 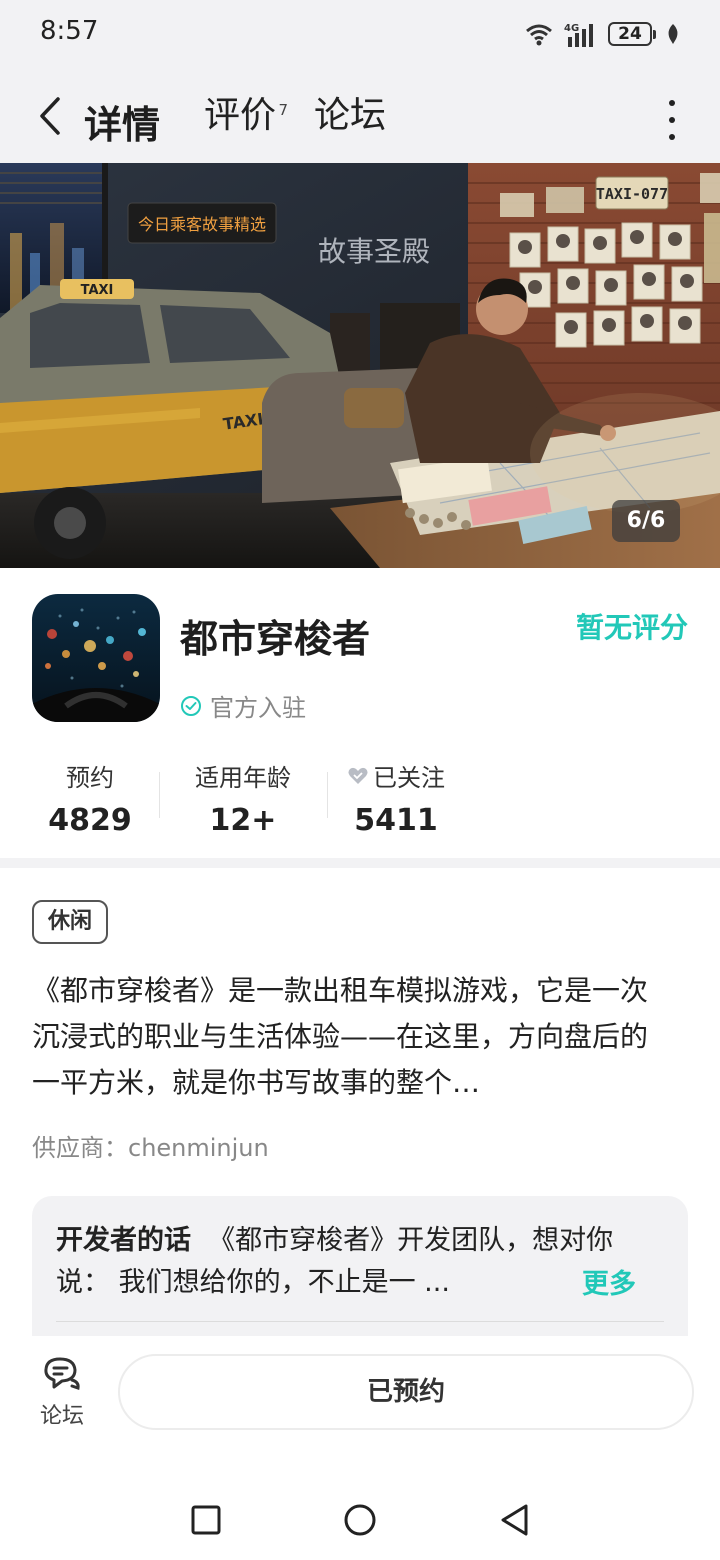 I want to click on tab-detail: 详情, so click(x=122, y=122).